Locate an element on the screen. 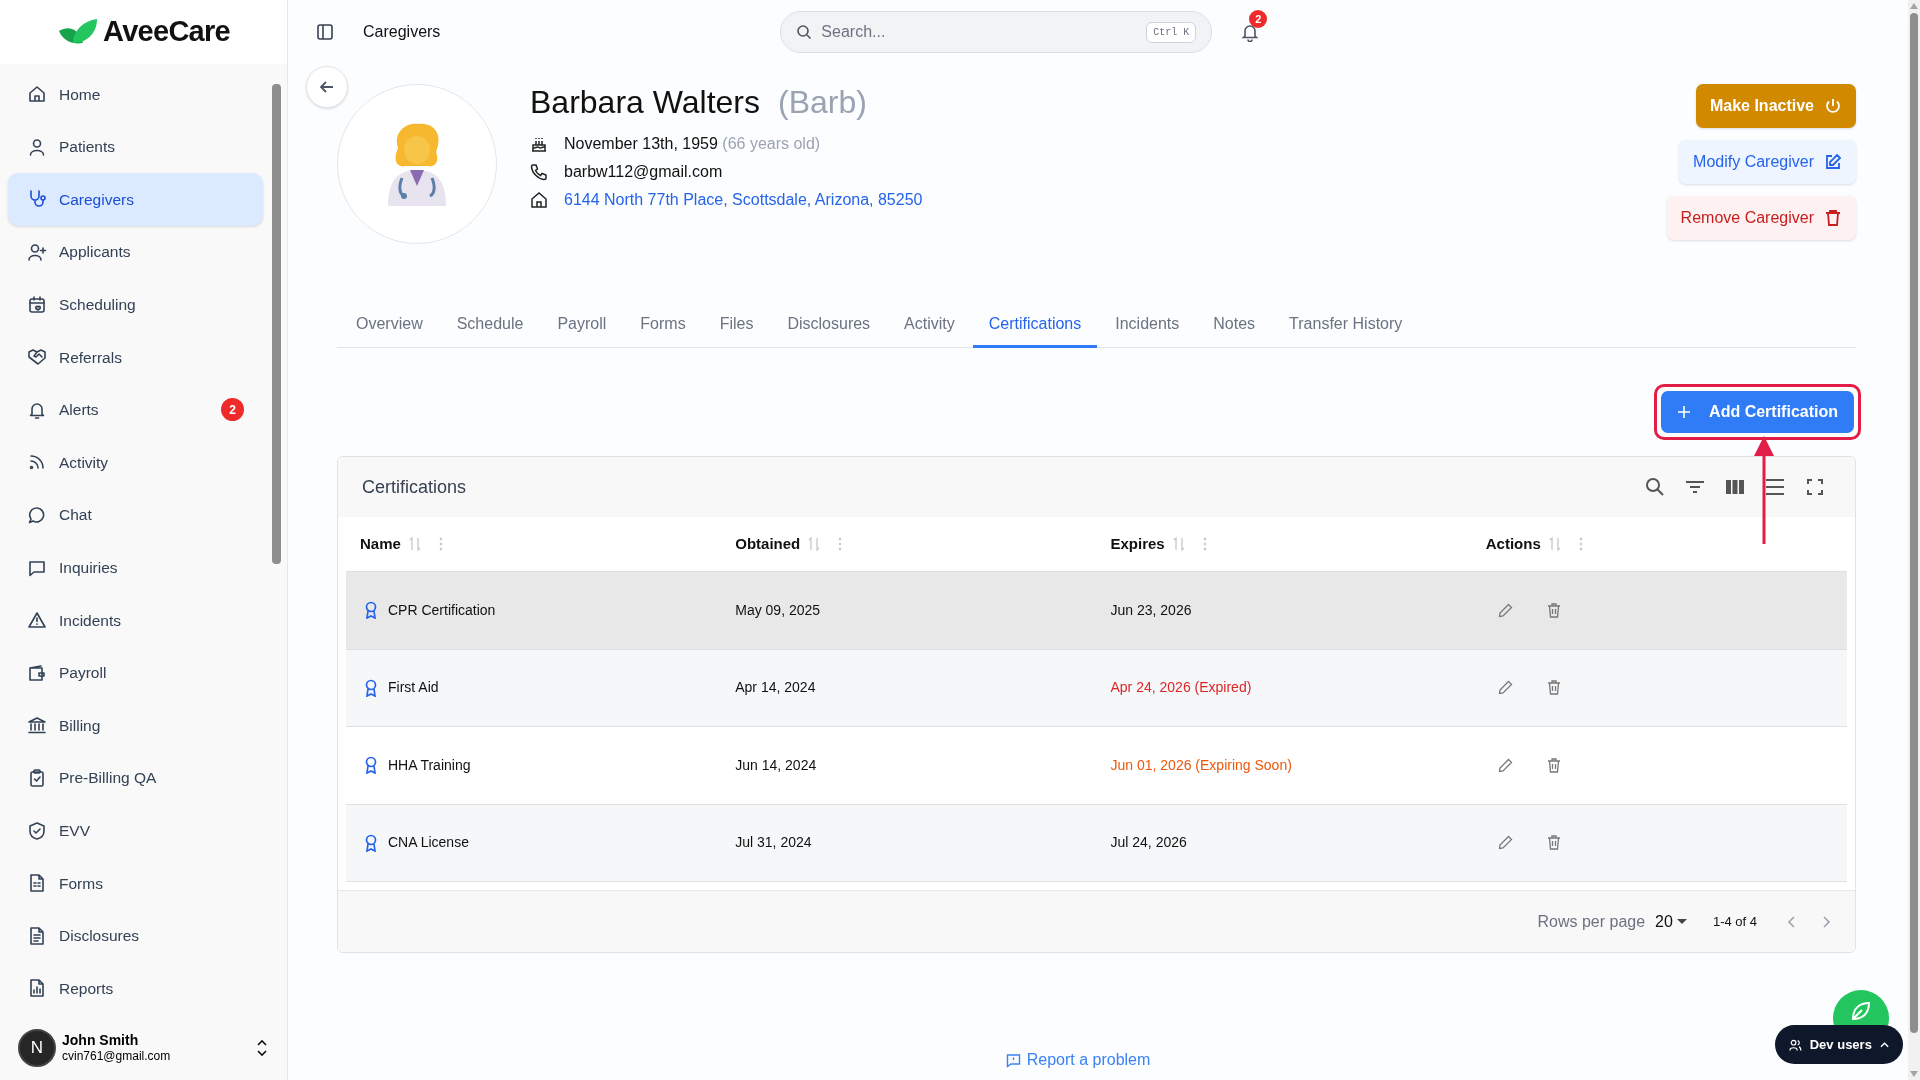  table-cell: Jun 14, 2024 is located at coordinates (776, 764).